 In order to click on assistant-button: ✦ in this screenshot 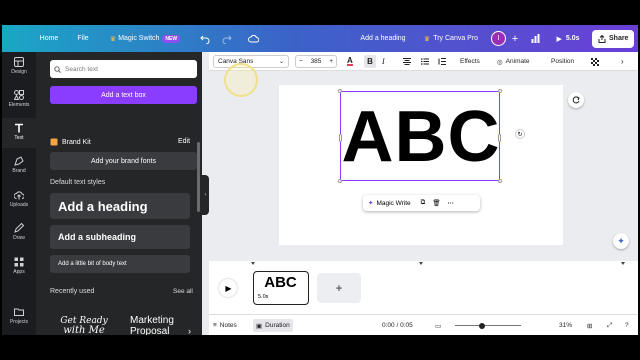, I will do `click(621, 241)`.